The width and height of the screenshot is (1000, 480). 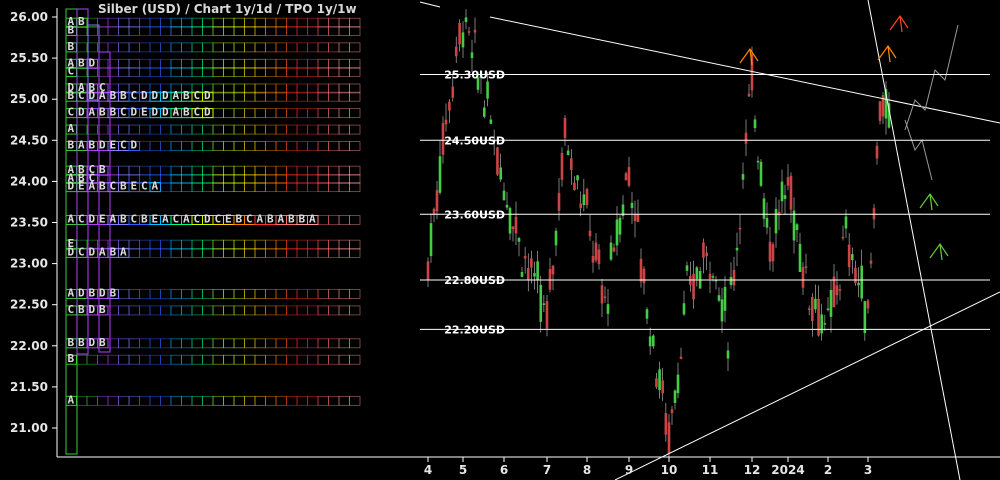 I want to click on x-tick-label: 10, so click(x=669, y=470).